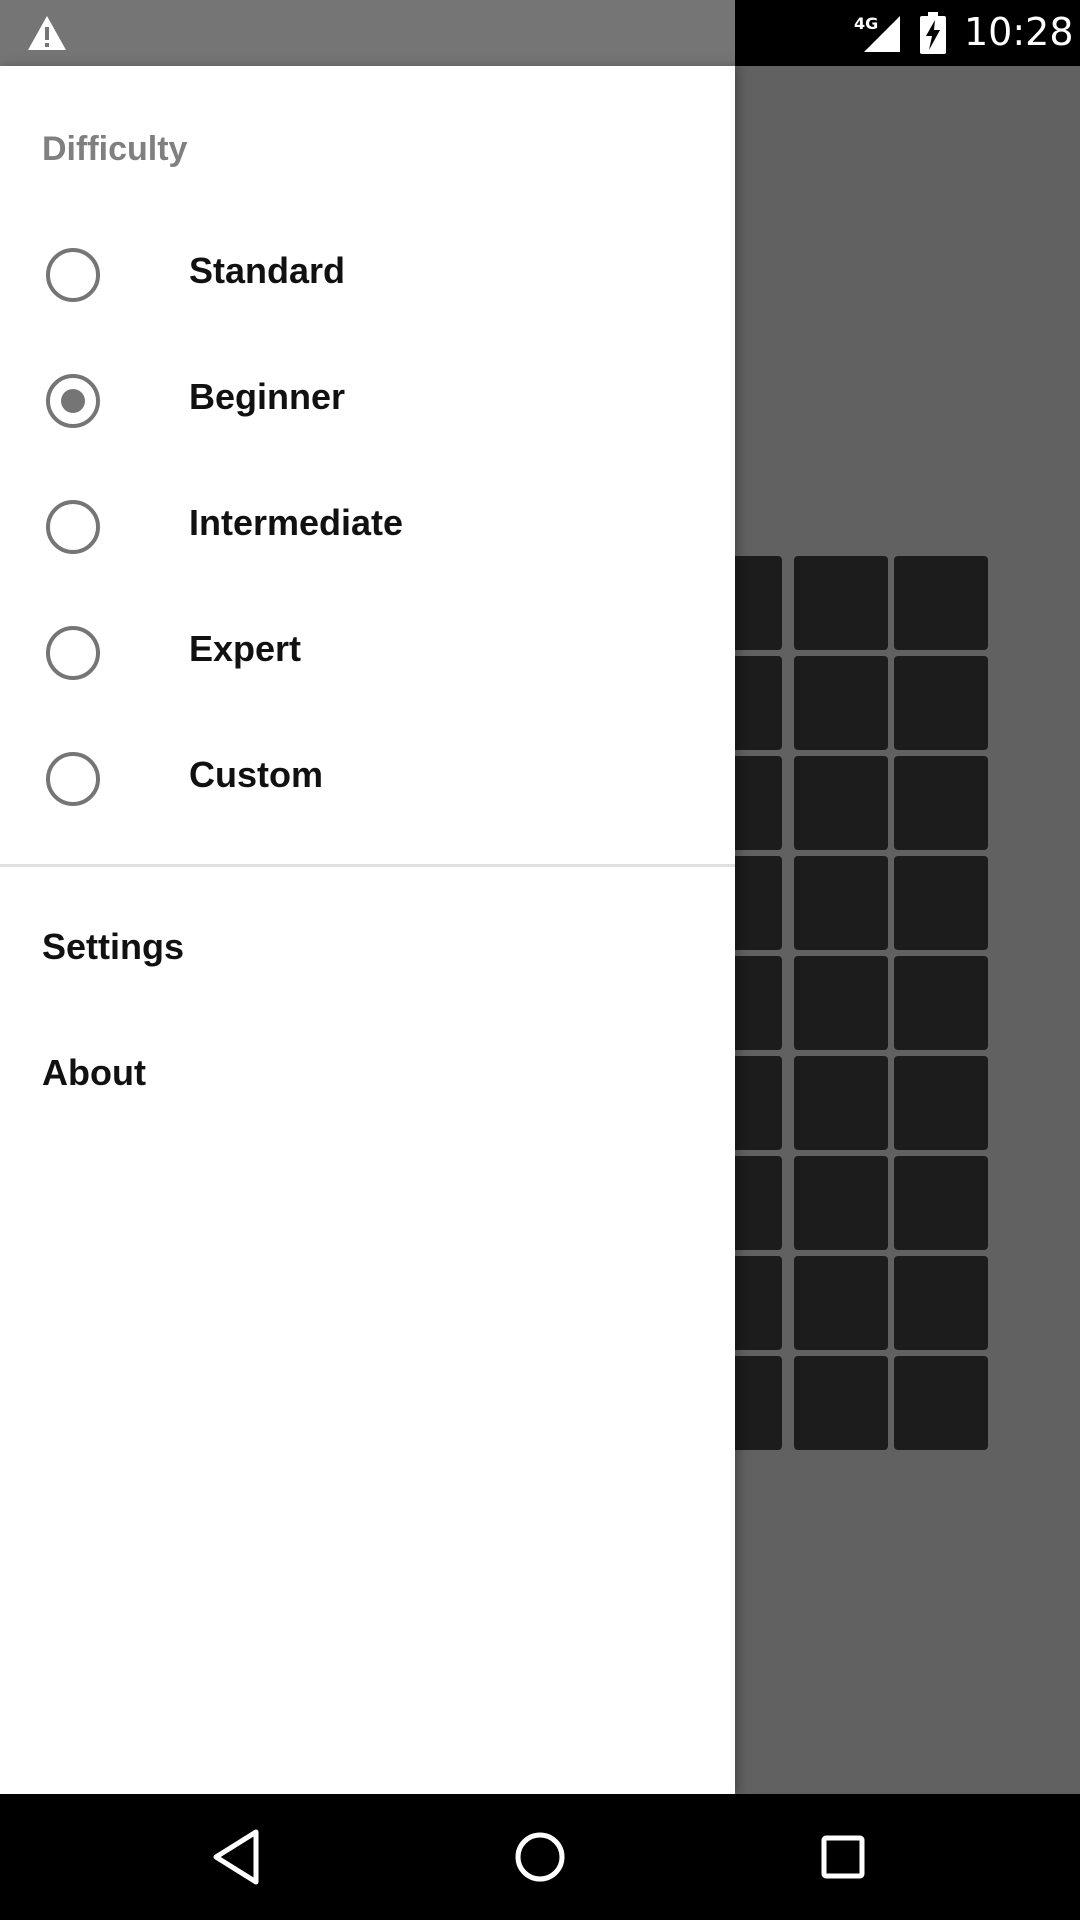 The height and width of the screenshot is (1920, 1080). What do you see at coordinates (367, 865) in the screenshot?
I see `drawer-divider` at bounding box center [367, 865].